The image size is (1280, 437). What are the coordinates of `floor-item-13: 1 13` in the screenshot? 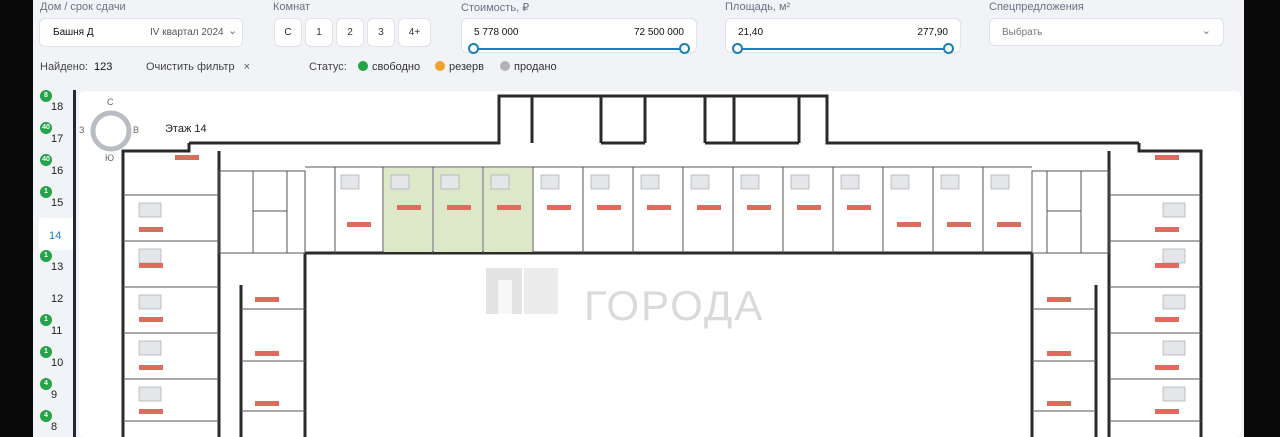 It's located at (56, 266).